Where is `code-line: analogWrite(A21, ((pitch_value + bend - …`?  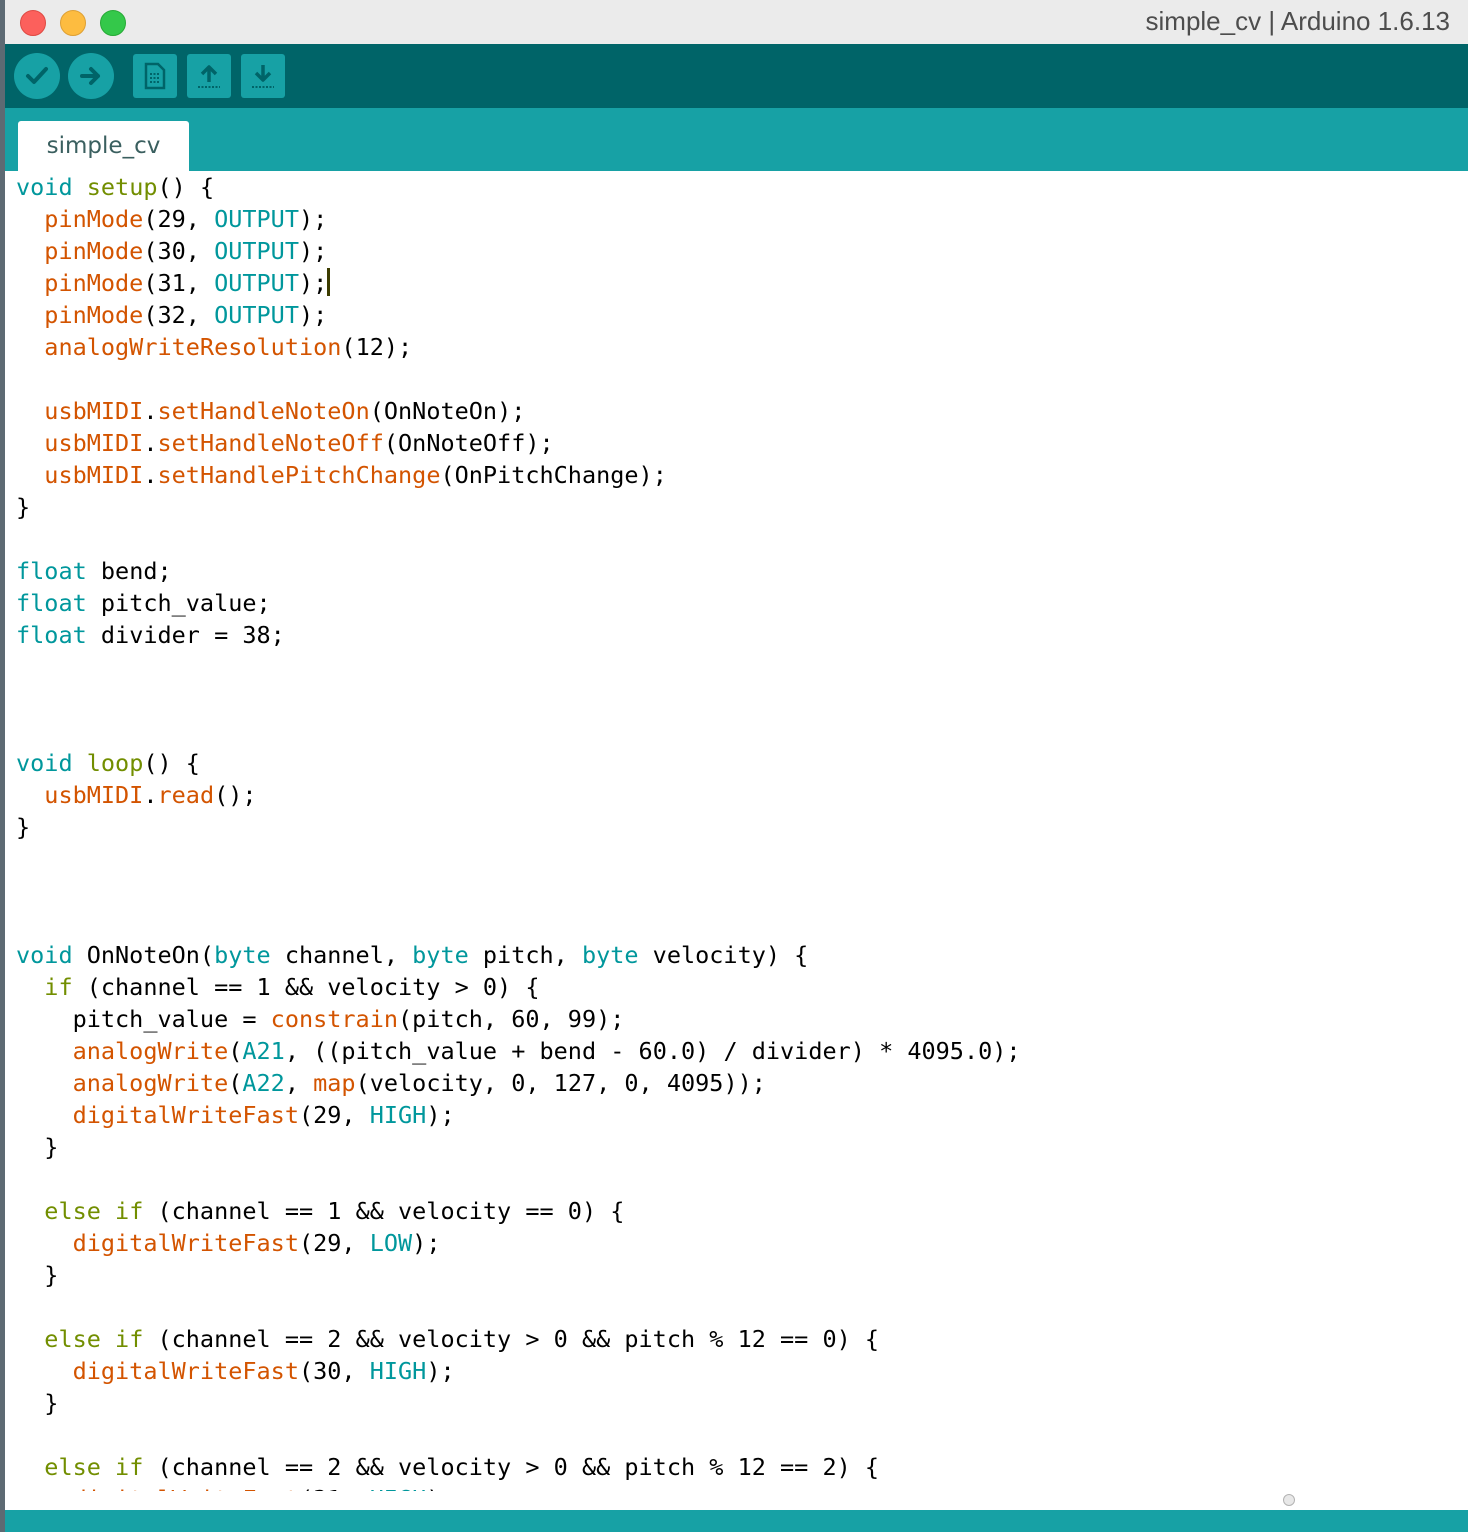 code-line: analogWrite(A21, ((pitch_value + bend - … is located at coordinates (518, 1051).